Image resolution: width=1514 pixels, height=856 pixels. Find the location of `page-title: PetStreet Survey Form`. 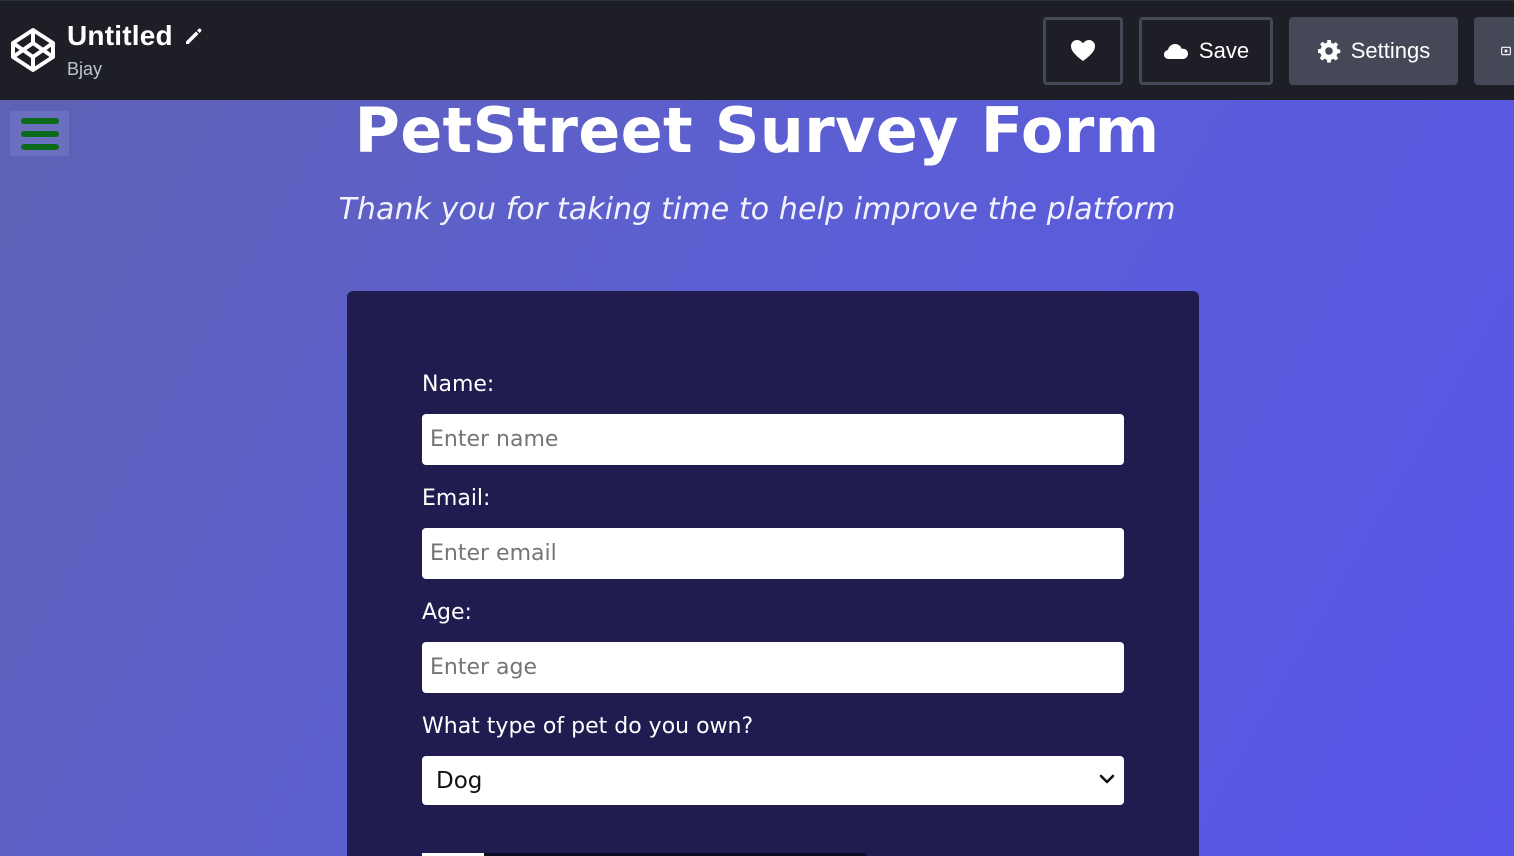

page-title: PetStreet Survey Form is located at coordinates (757, 133).